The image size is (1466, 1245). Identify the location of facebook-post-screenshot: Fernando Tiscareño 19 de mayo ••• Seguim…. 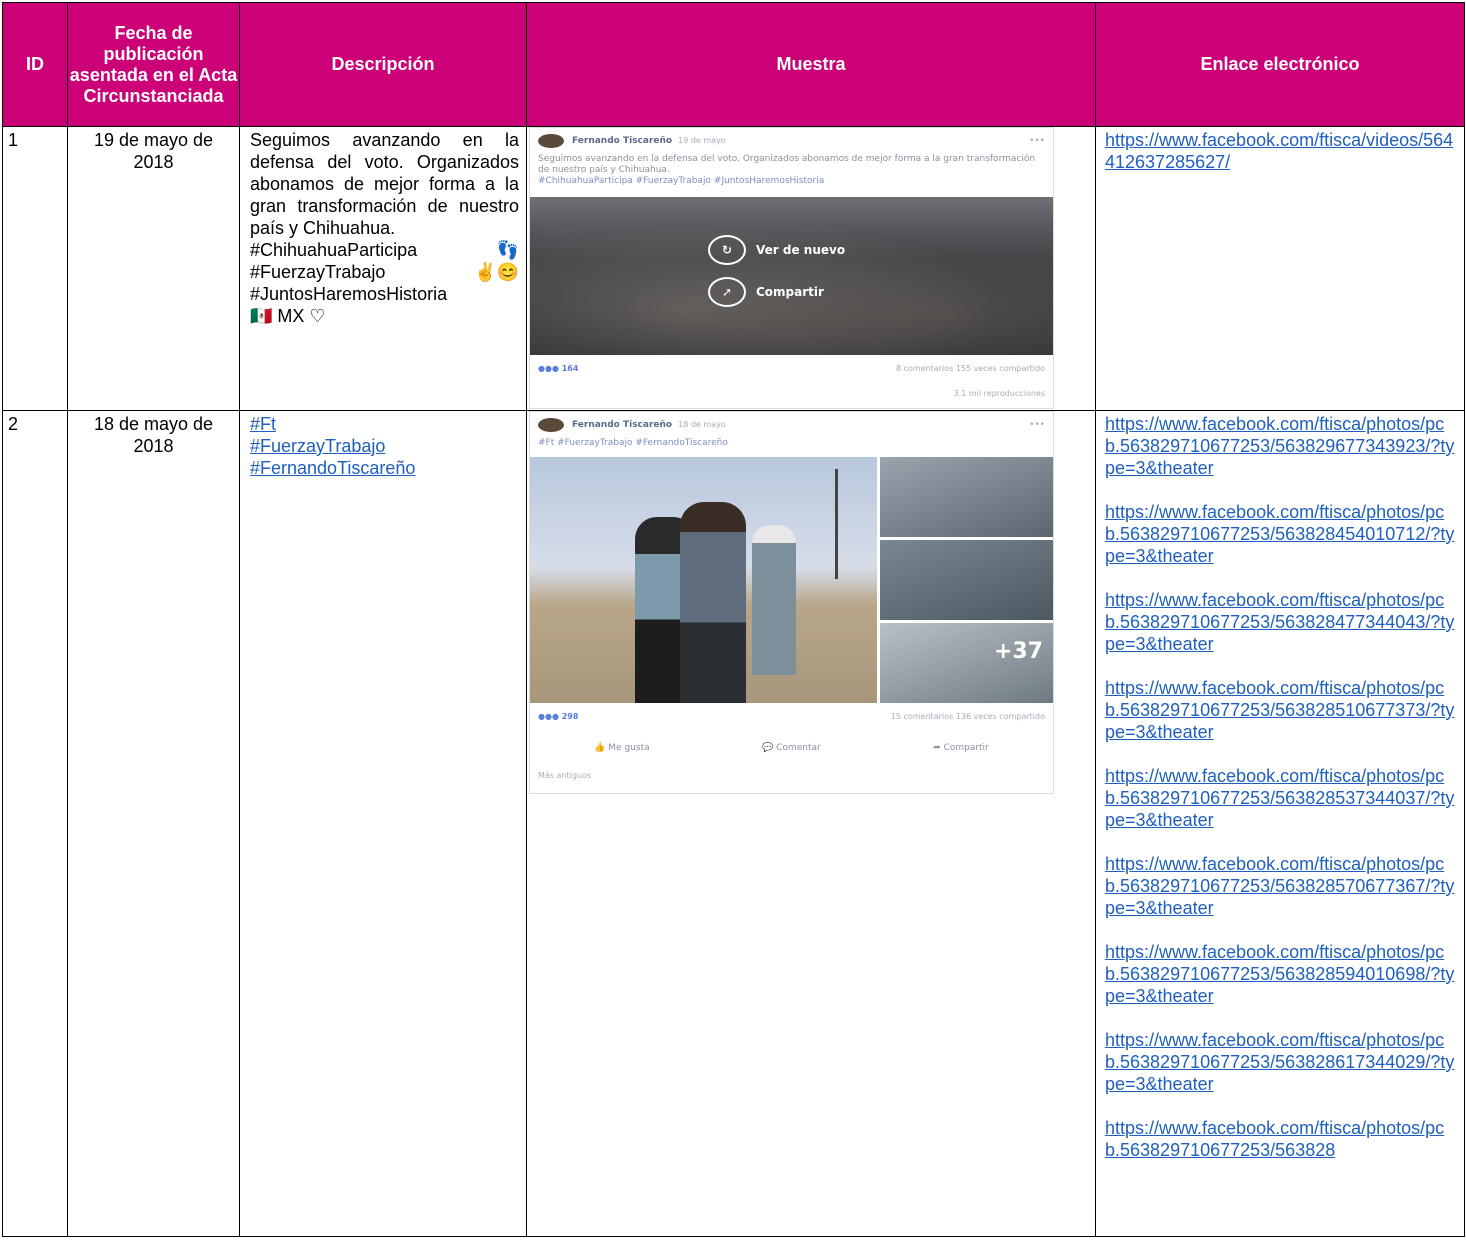
(791, 268).